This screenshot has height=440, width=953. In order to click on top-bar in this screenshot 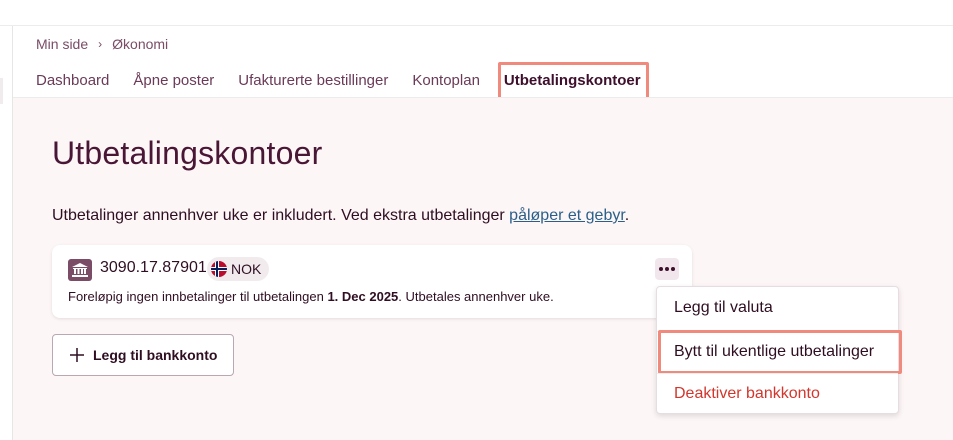, I will do `click(476, 13)`.